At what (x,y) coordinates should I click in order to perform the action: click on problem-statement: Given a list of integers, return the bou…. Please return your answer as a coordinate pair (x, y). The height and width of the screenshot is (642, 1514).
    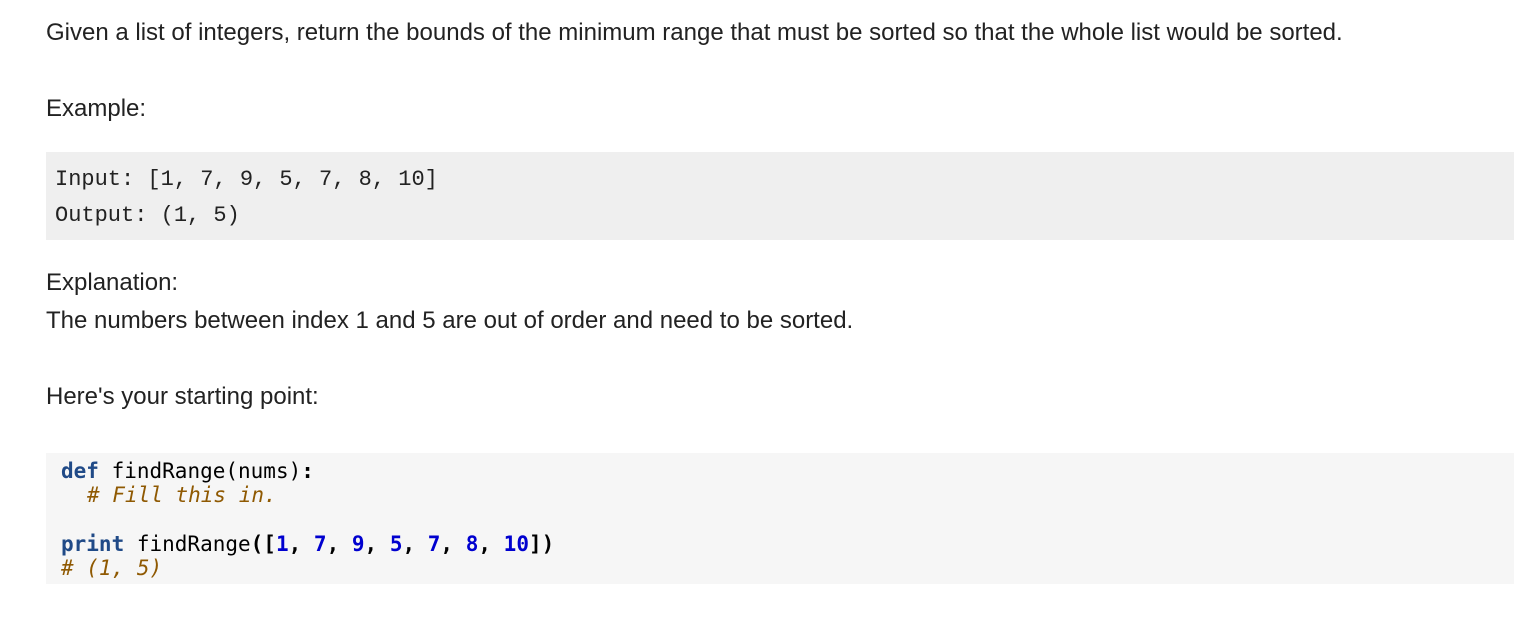
    Looking at the image, I should click on (694, 32).